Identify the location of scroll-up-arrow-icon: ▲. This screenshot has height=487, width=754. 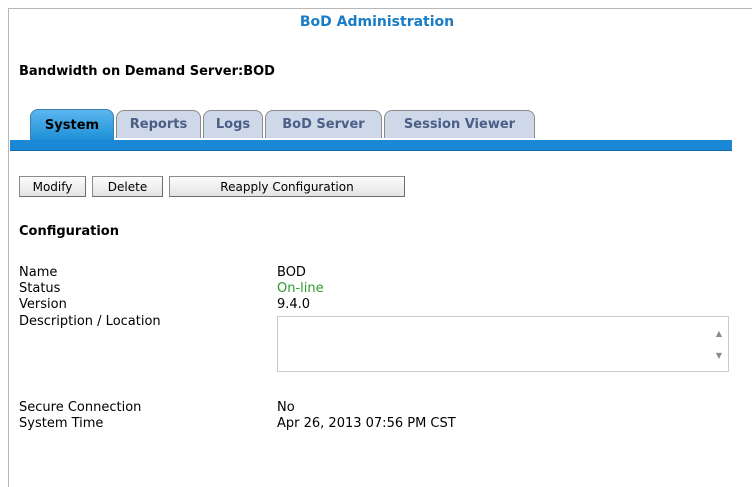
(719, 333).